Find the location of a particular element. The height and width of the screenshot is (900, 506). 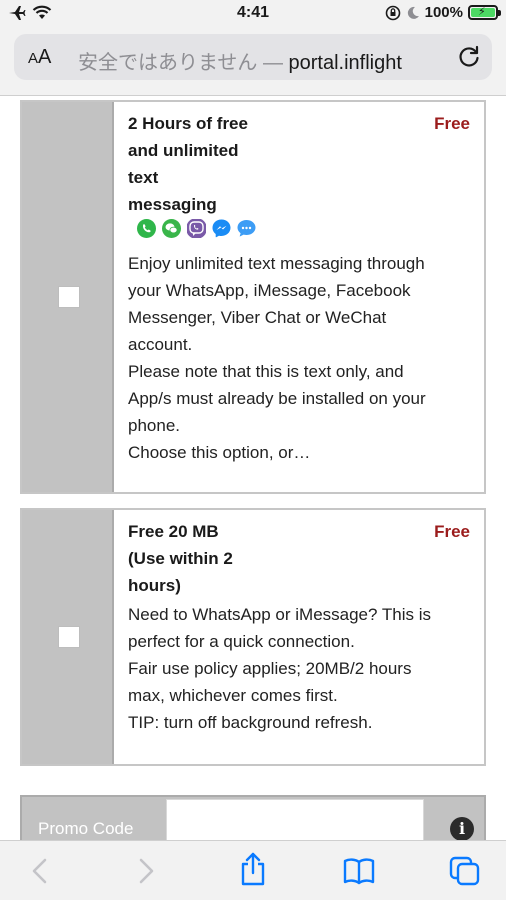

forward-icon is located at coordinates (145, 871).